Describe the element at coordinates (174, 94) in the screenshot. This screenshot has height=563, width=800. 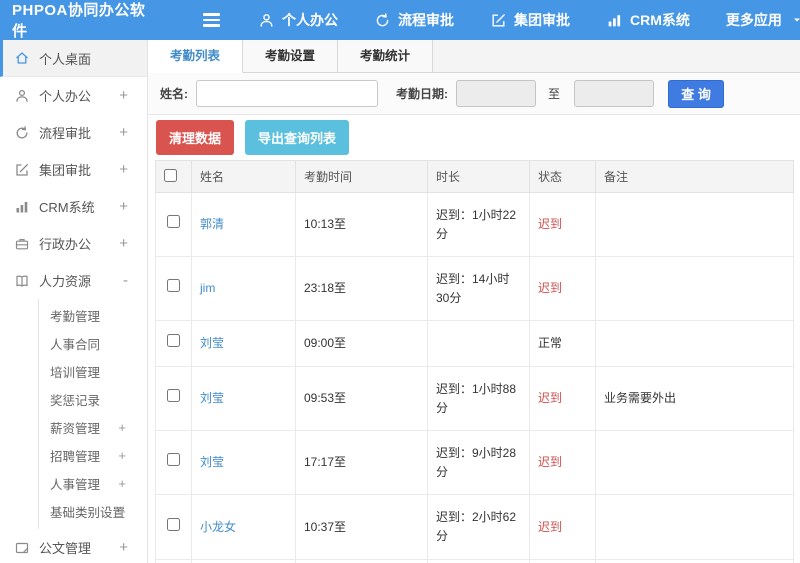
I see `name-label: 姓名:` at that location.